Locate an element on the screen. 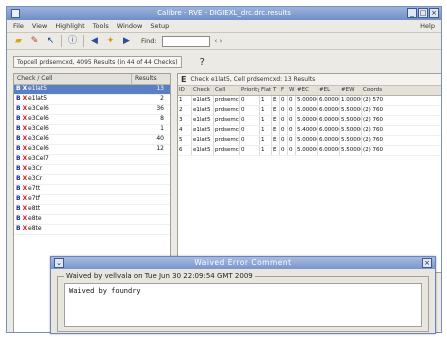 This screenshot has width=447, height=337. menu-help: Help is located at coordinates (427, 26).